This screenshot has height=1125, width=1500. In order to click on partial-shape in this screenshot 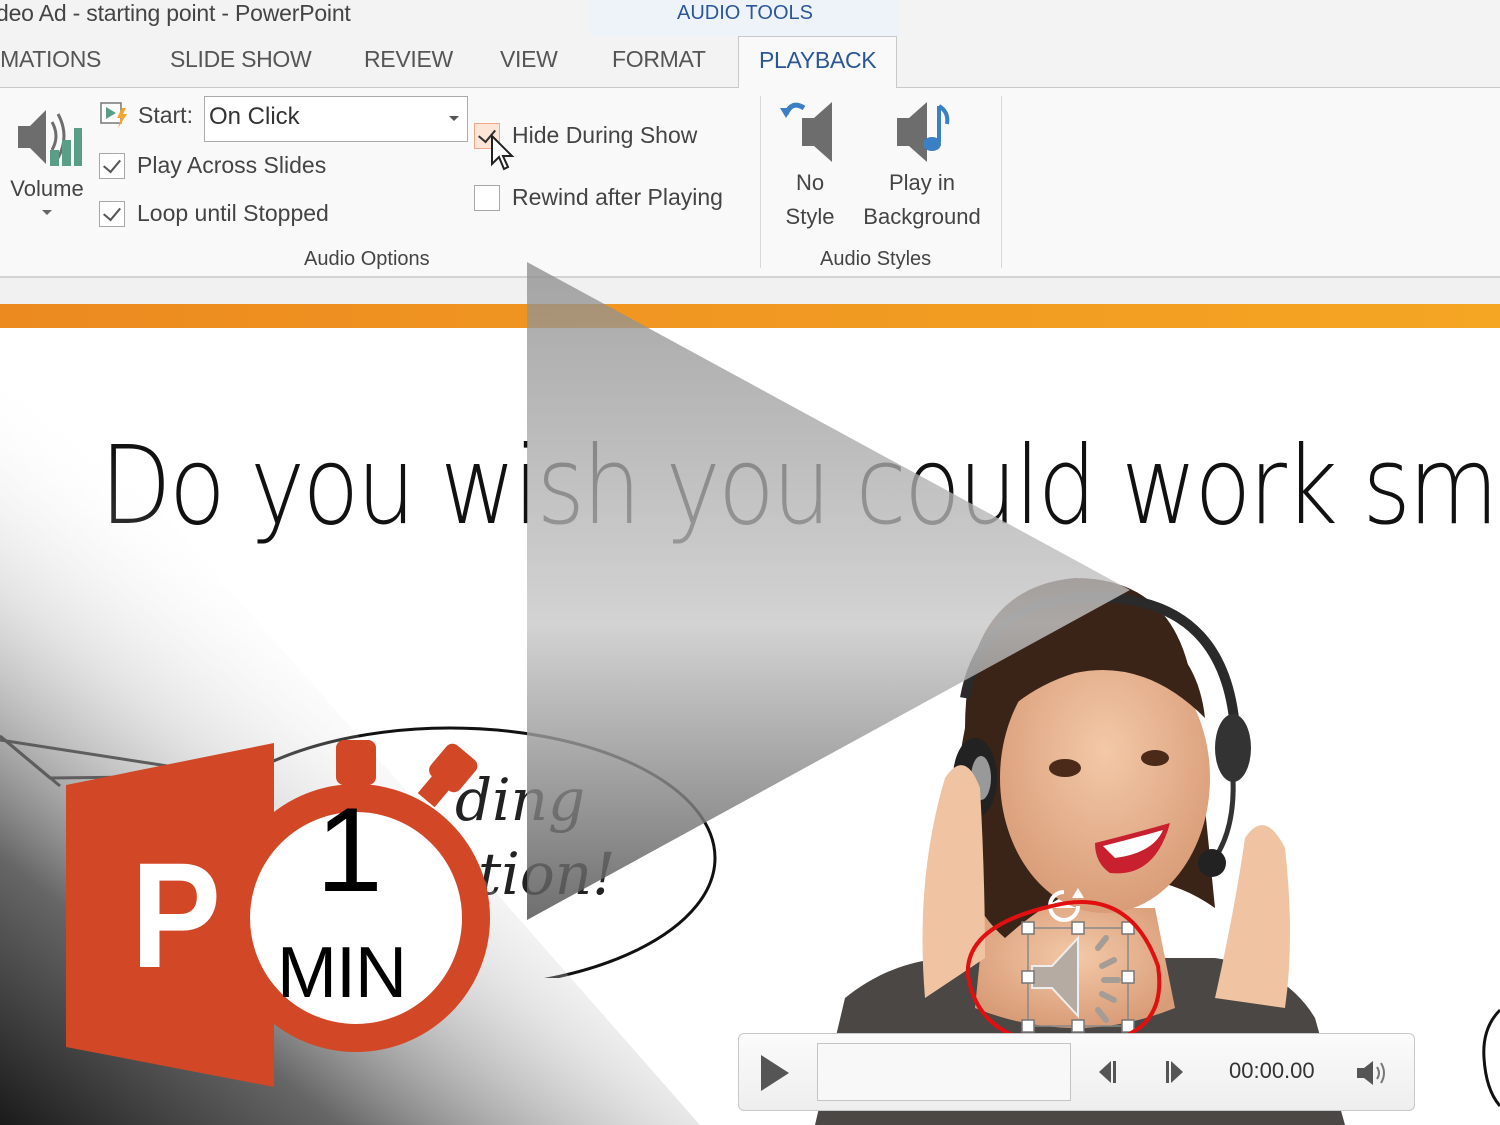, I will do `click(1491, 1057)`.